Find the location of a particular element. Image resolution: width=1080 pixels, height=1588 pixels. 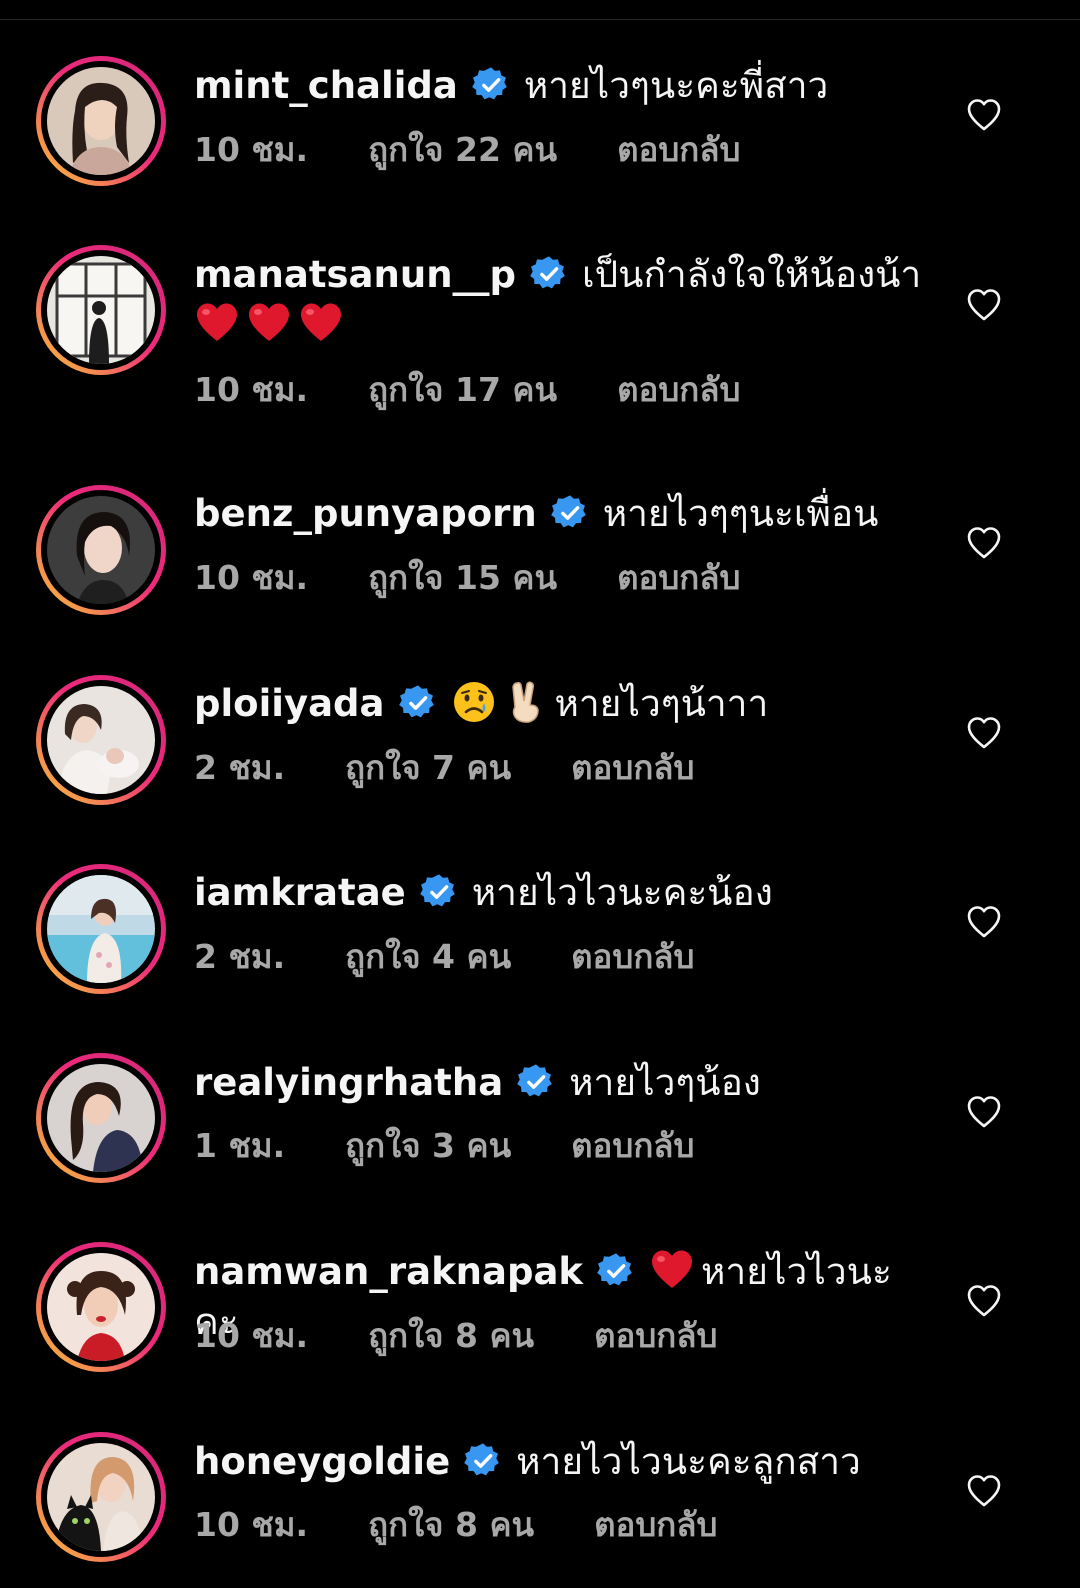

comment-body: ploiiyada หายไวๆน้าาา is located at coordinates (564, 704).